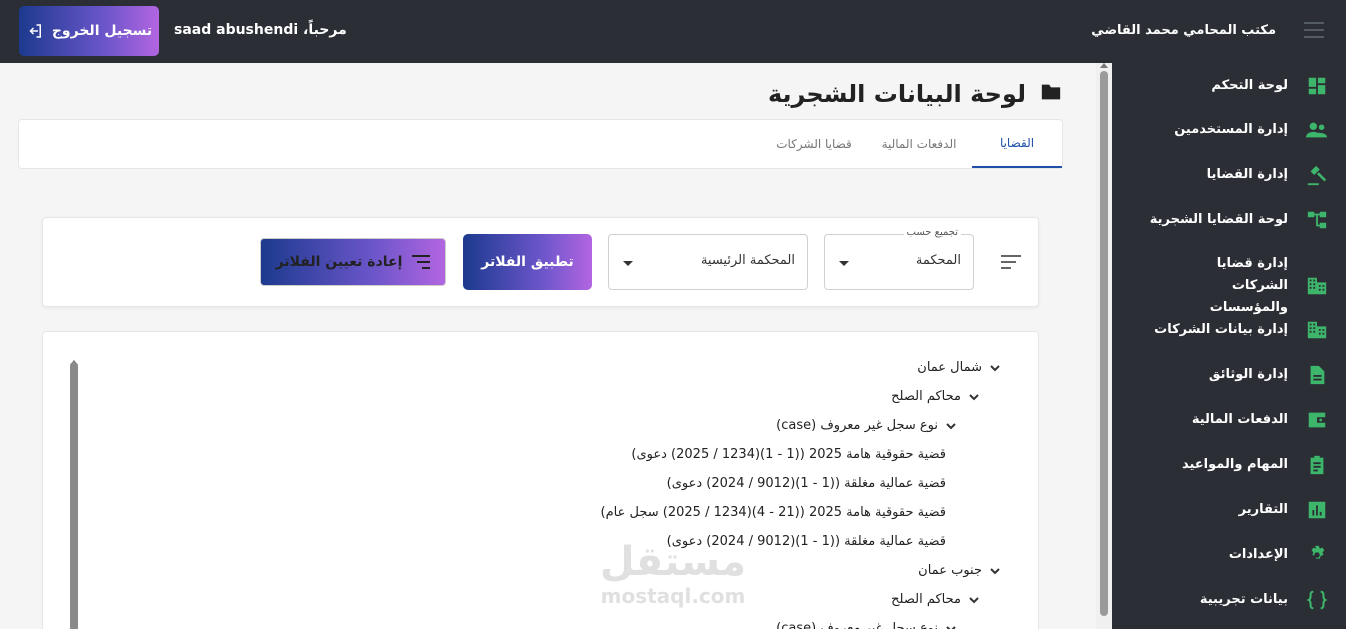 The image size is (1346, 629). I want to click on sidebar-item-4: إدارة قضايا الشركات والمؤسسات, so click(1229, 286).